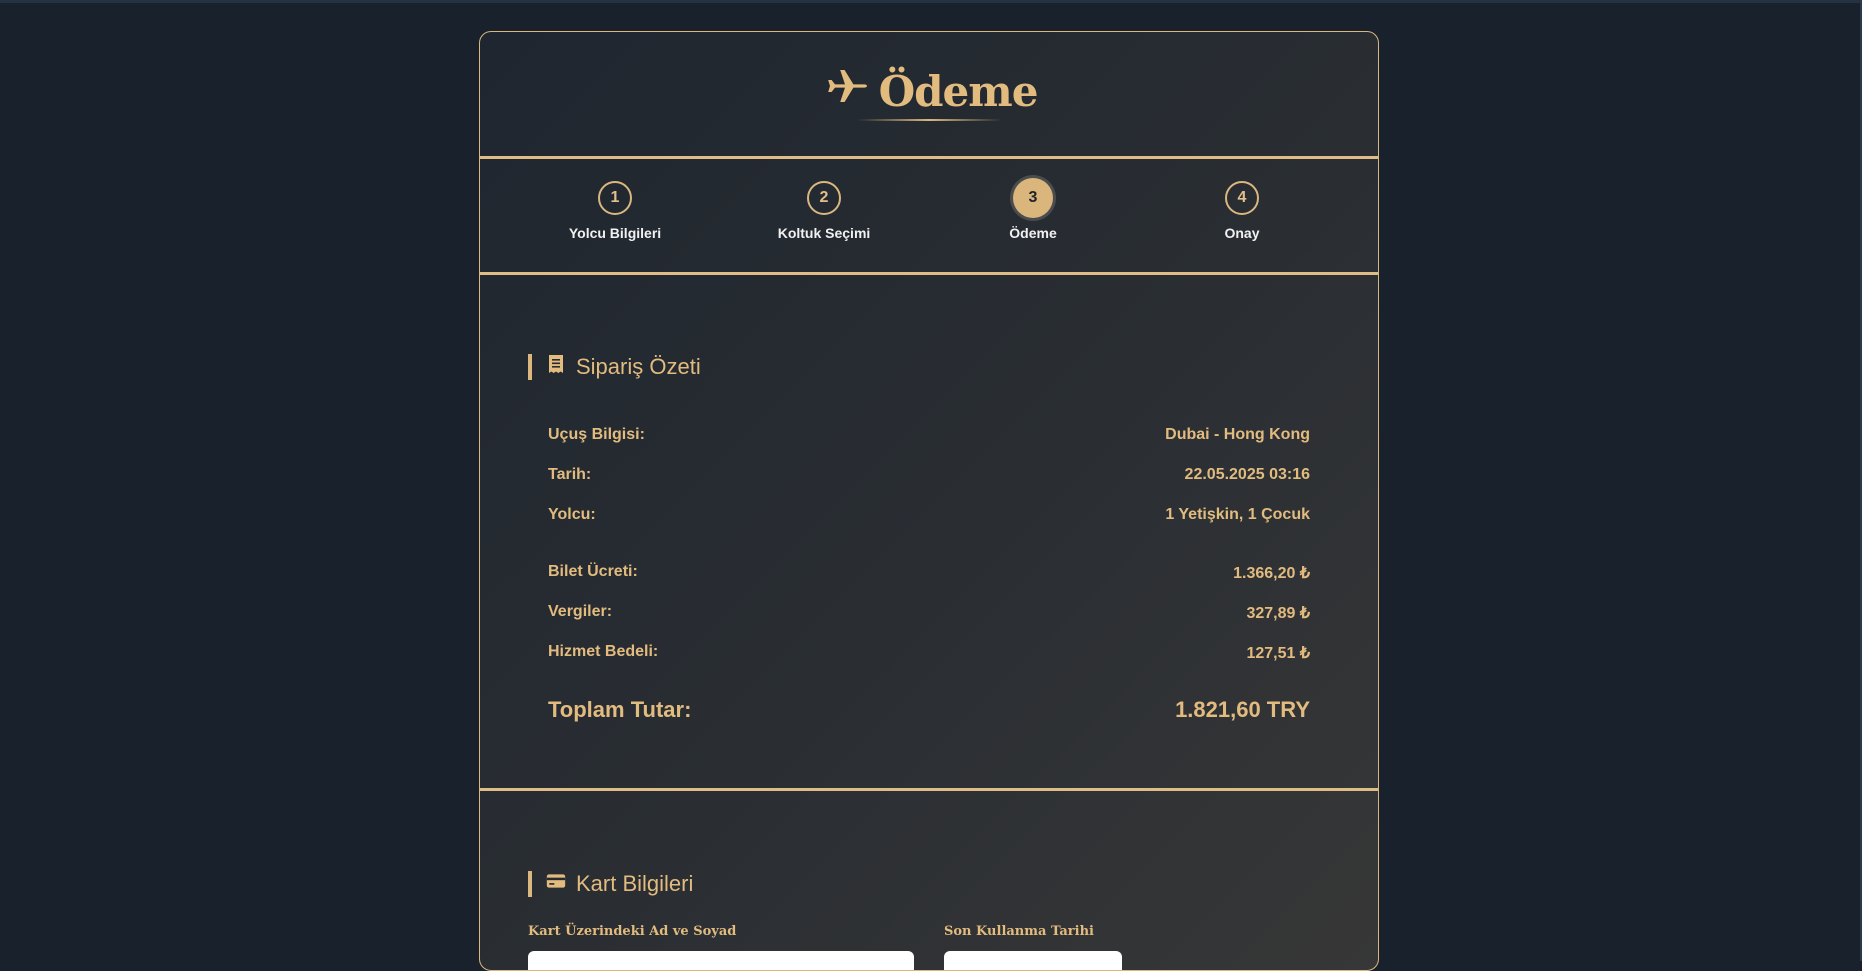 This screenshot has width=1862, height=971. I want to click on step-number: 1, so click(615, 198).